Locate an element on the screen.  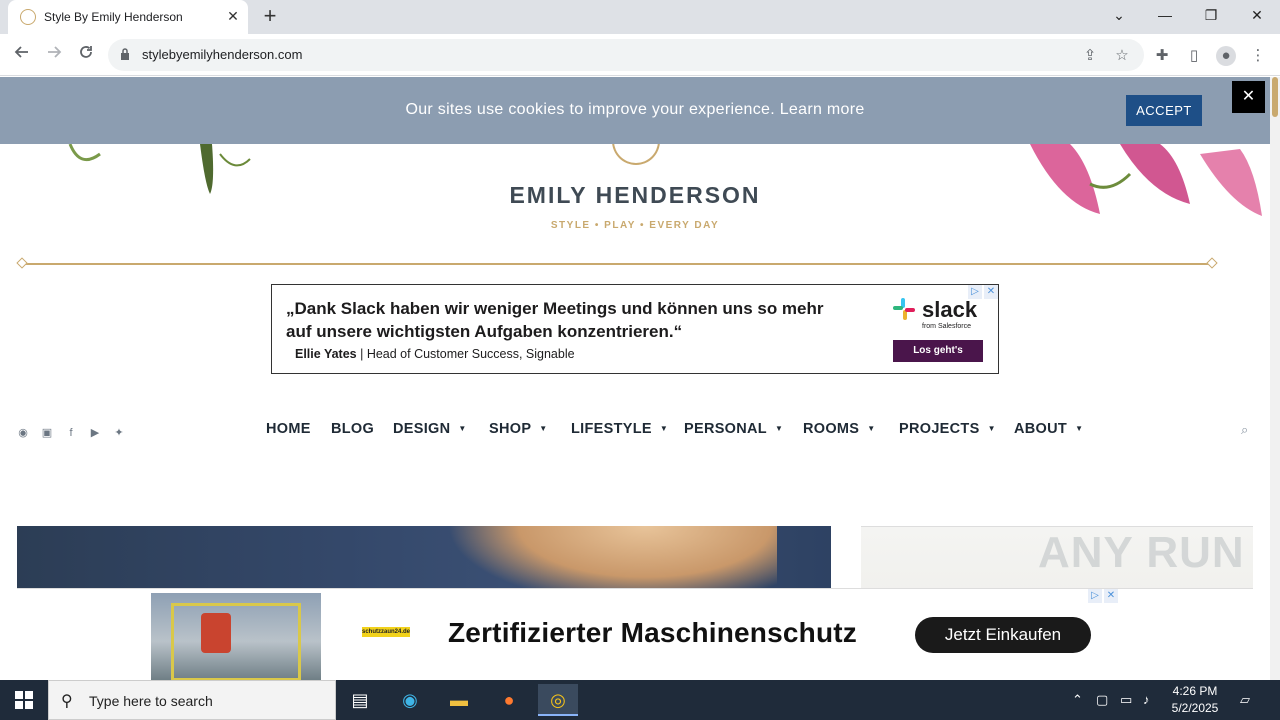
start-button is located at coordinates (24, 700).